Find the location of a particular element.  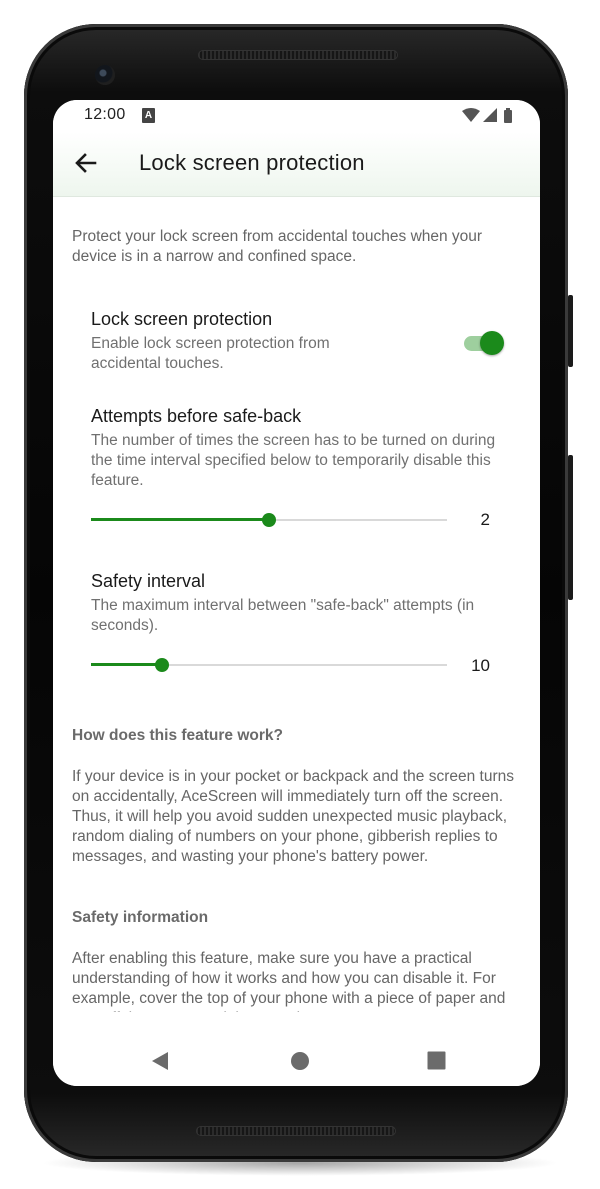

interval-slider is located at coordinates (269, 665).